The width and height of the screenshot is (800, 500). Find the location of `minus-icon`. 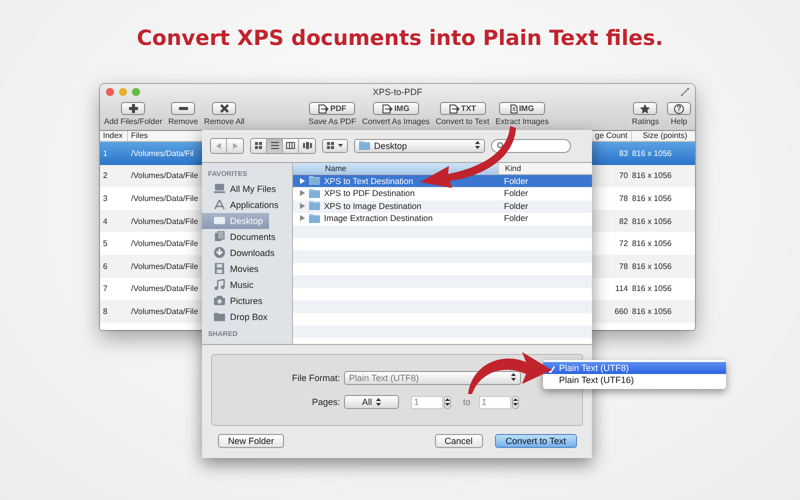

minus-icon is located at coordinates (183, 108).